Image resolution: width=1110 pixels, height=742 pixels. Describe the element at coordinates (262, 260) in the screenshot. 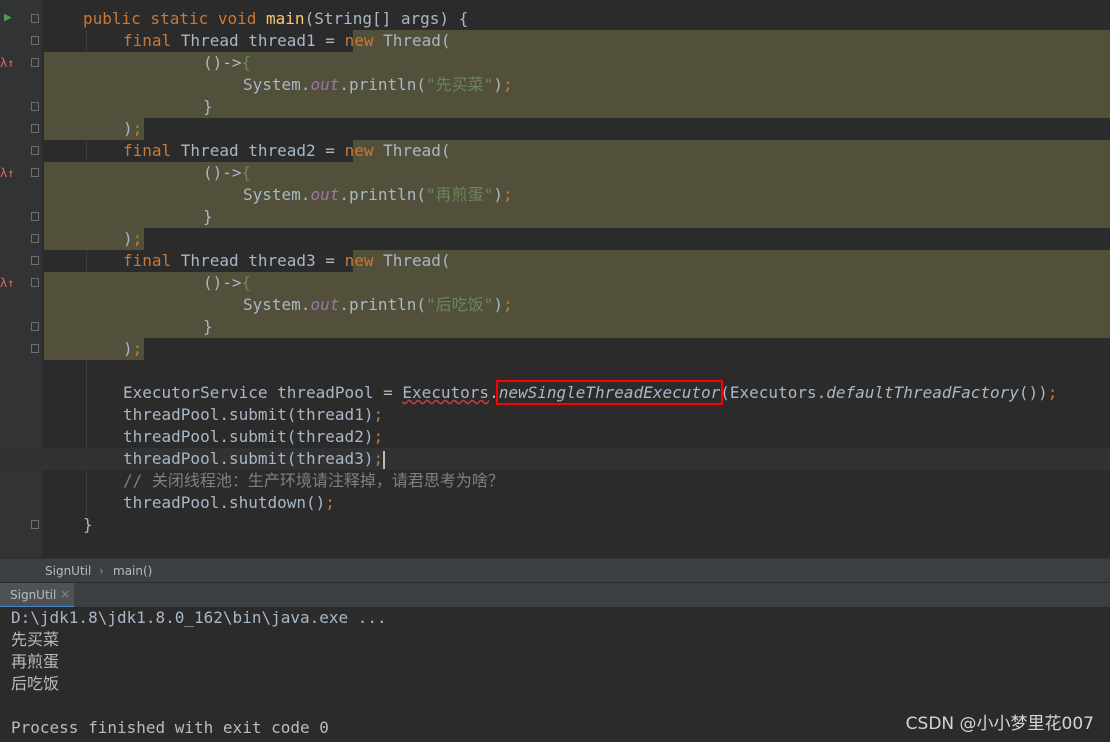

I see `code-token: Thread thread3 =` at that location.